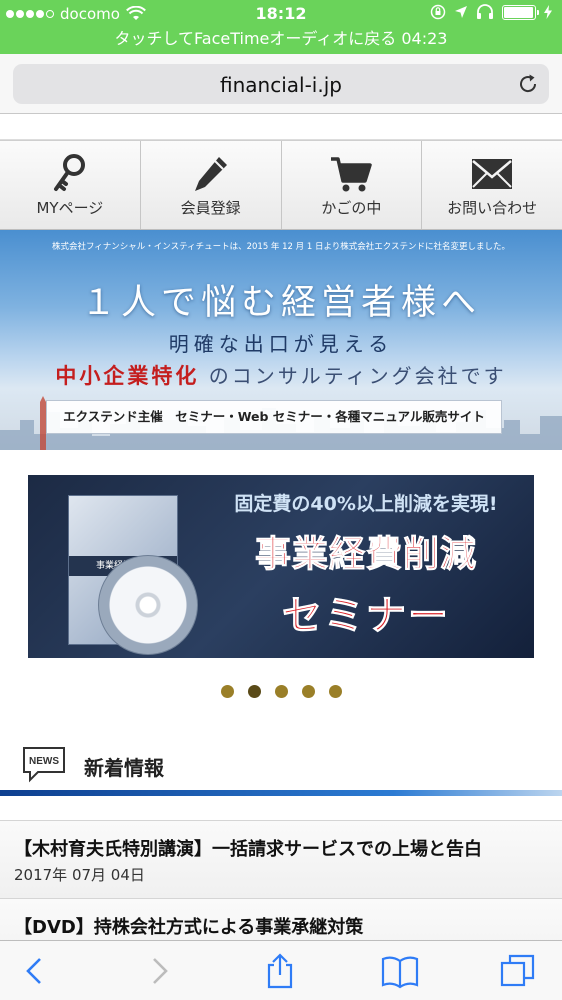 The image size is (562, 1000). What do you see at coordinates (281, 764) in the screenshot?
I see `news-section-header: NEWS 新着情報` at bounding box center [281, 764].